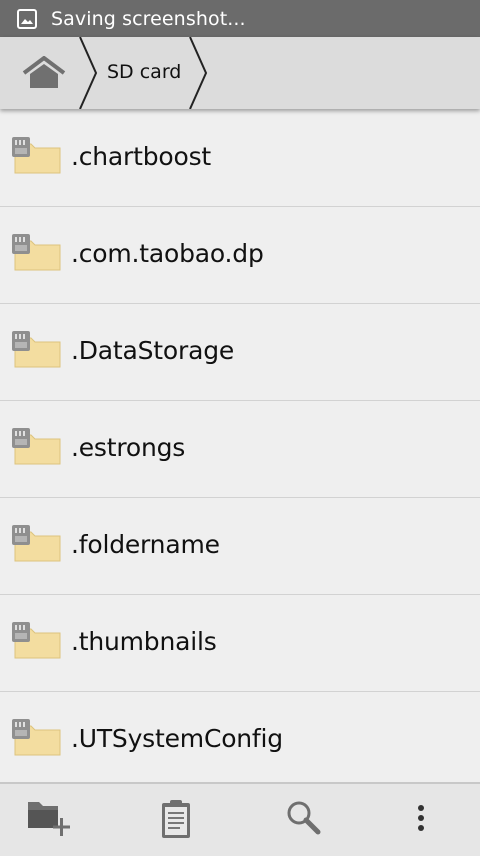  What do you see at coordinates (240, 546) in the screenshot?
I see `file-row-foldername: .foldername` at bounding box center [240, 546].